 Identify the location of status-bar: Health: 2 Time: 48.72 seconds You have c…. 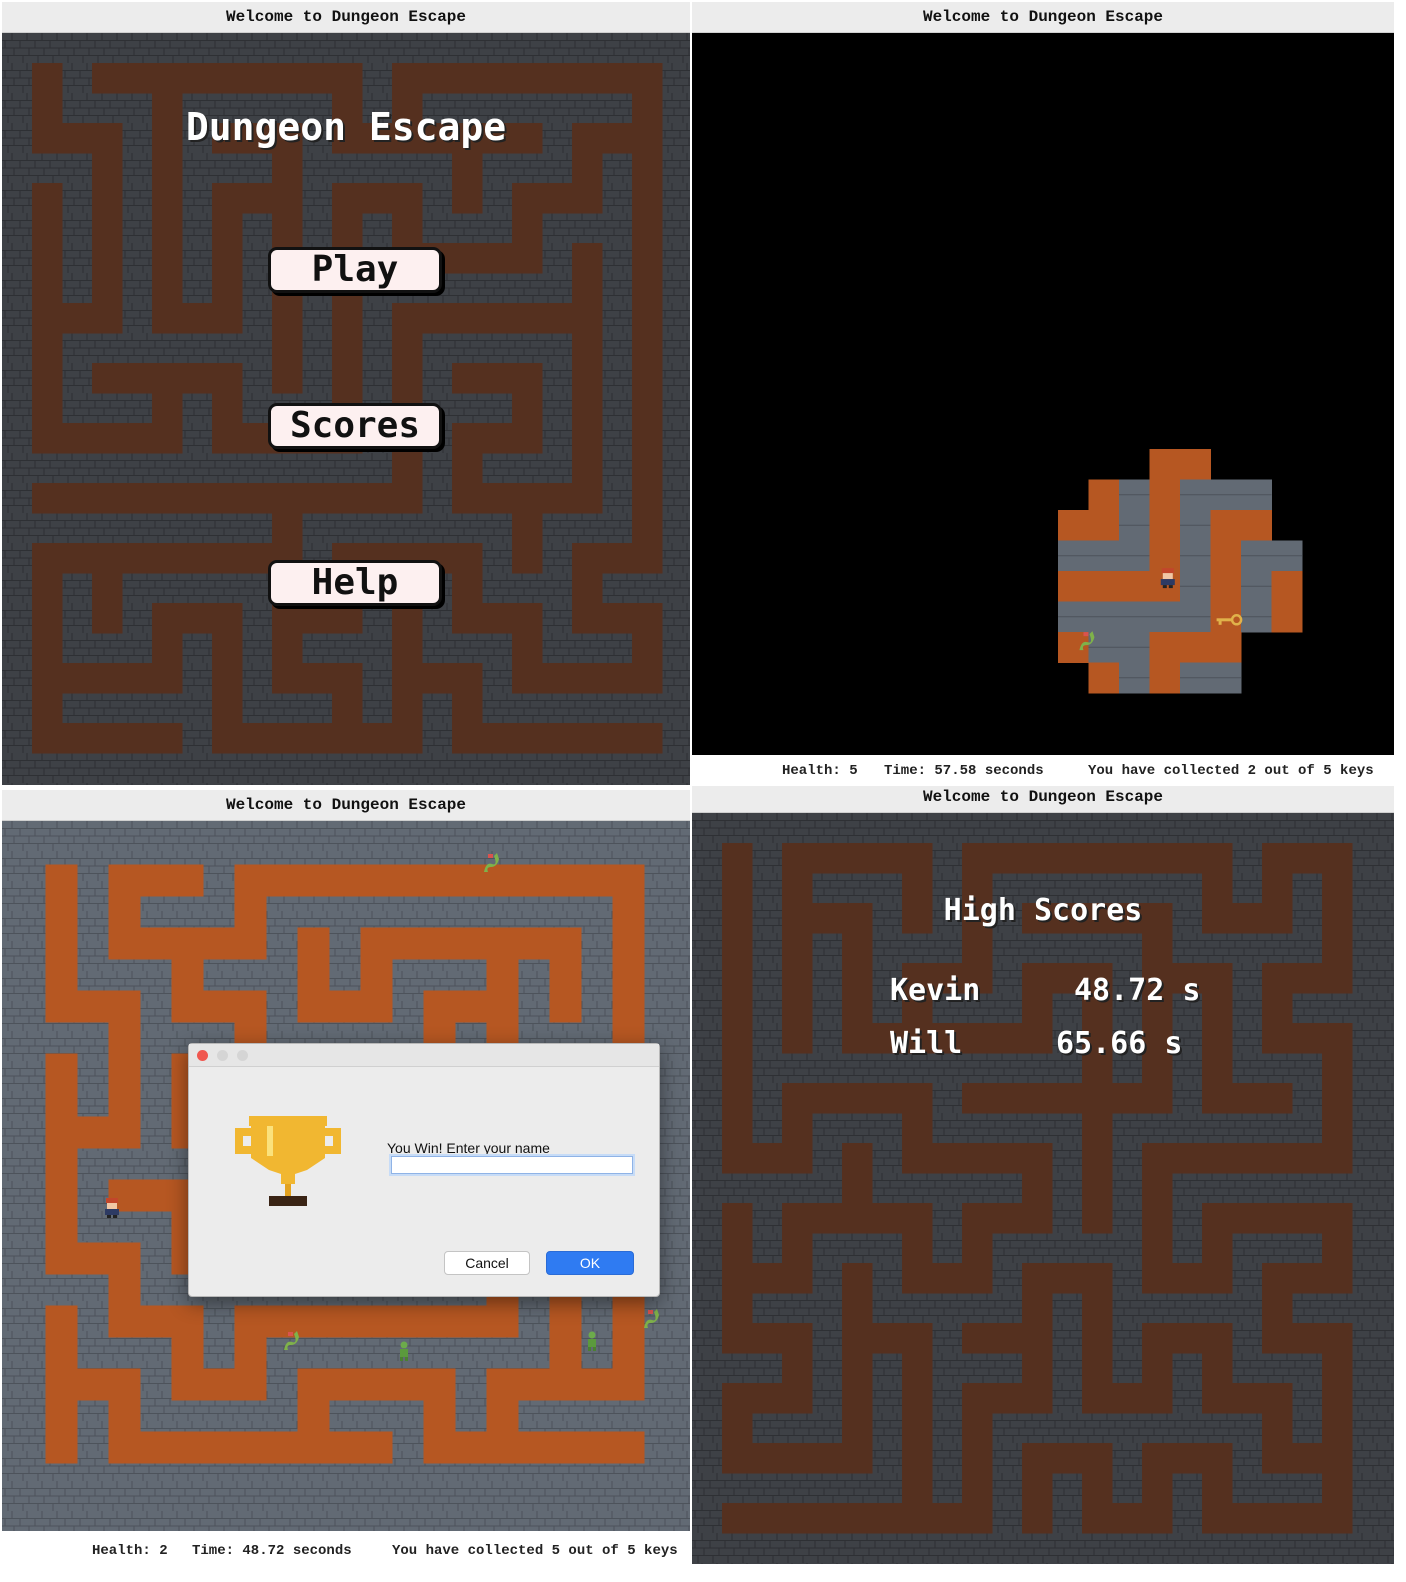
(346, 1554).